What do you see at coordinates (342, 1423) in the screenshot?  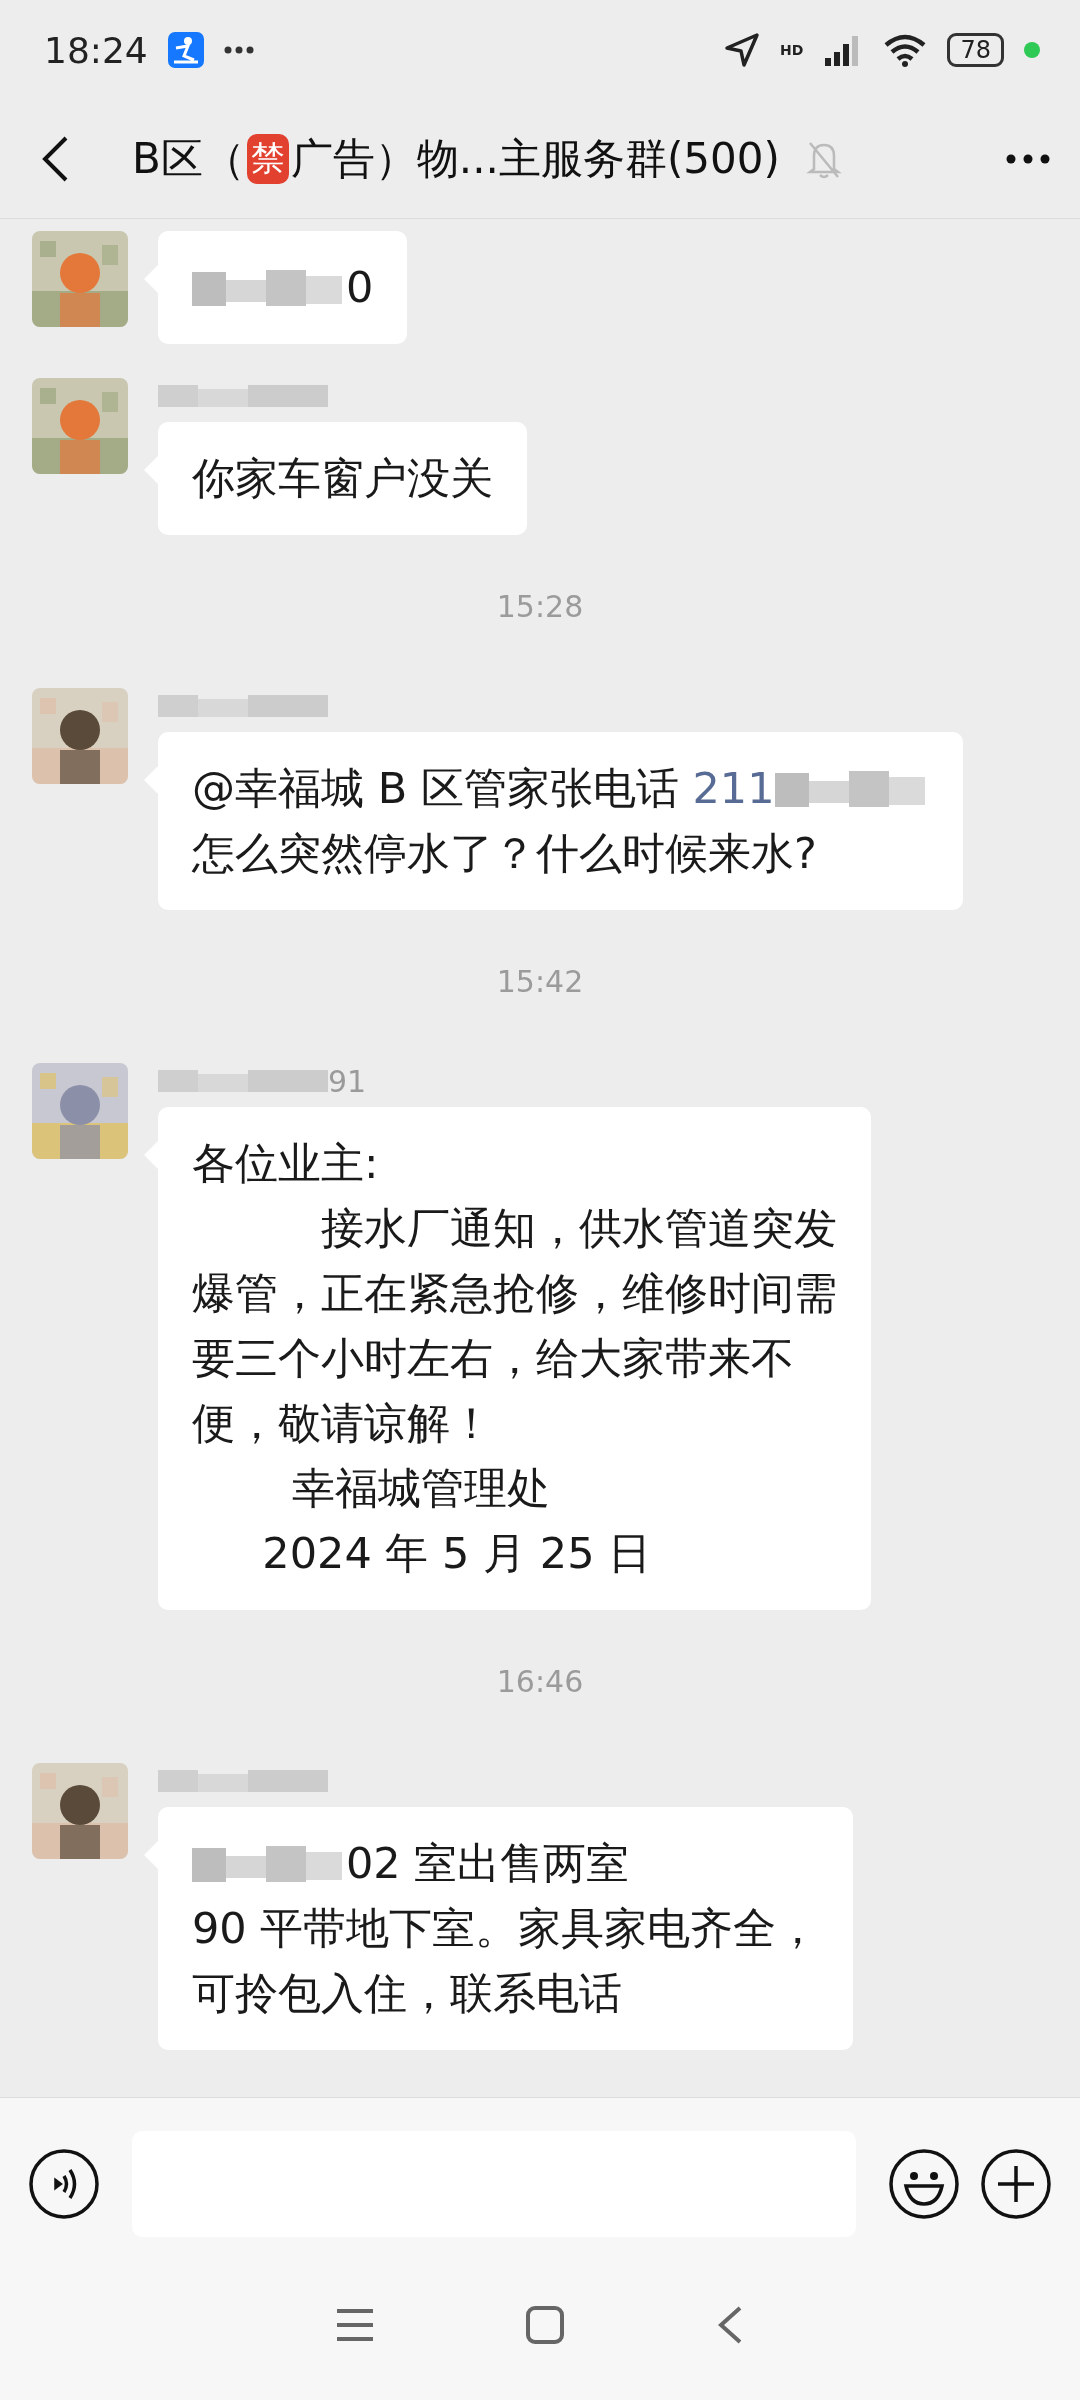 I see `message-text: 便，敬请谅解！` at bounding box center [342, 1423].